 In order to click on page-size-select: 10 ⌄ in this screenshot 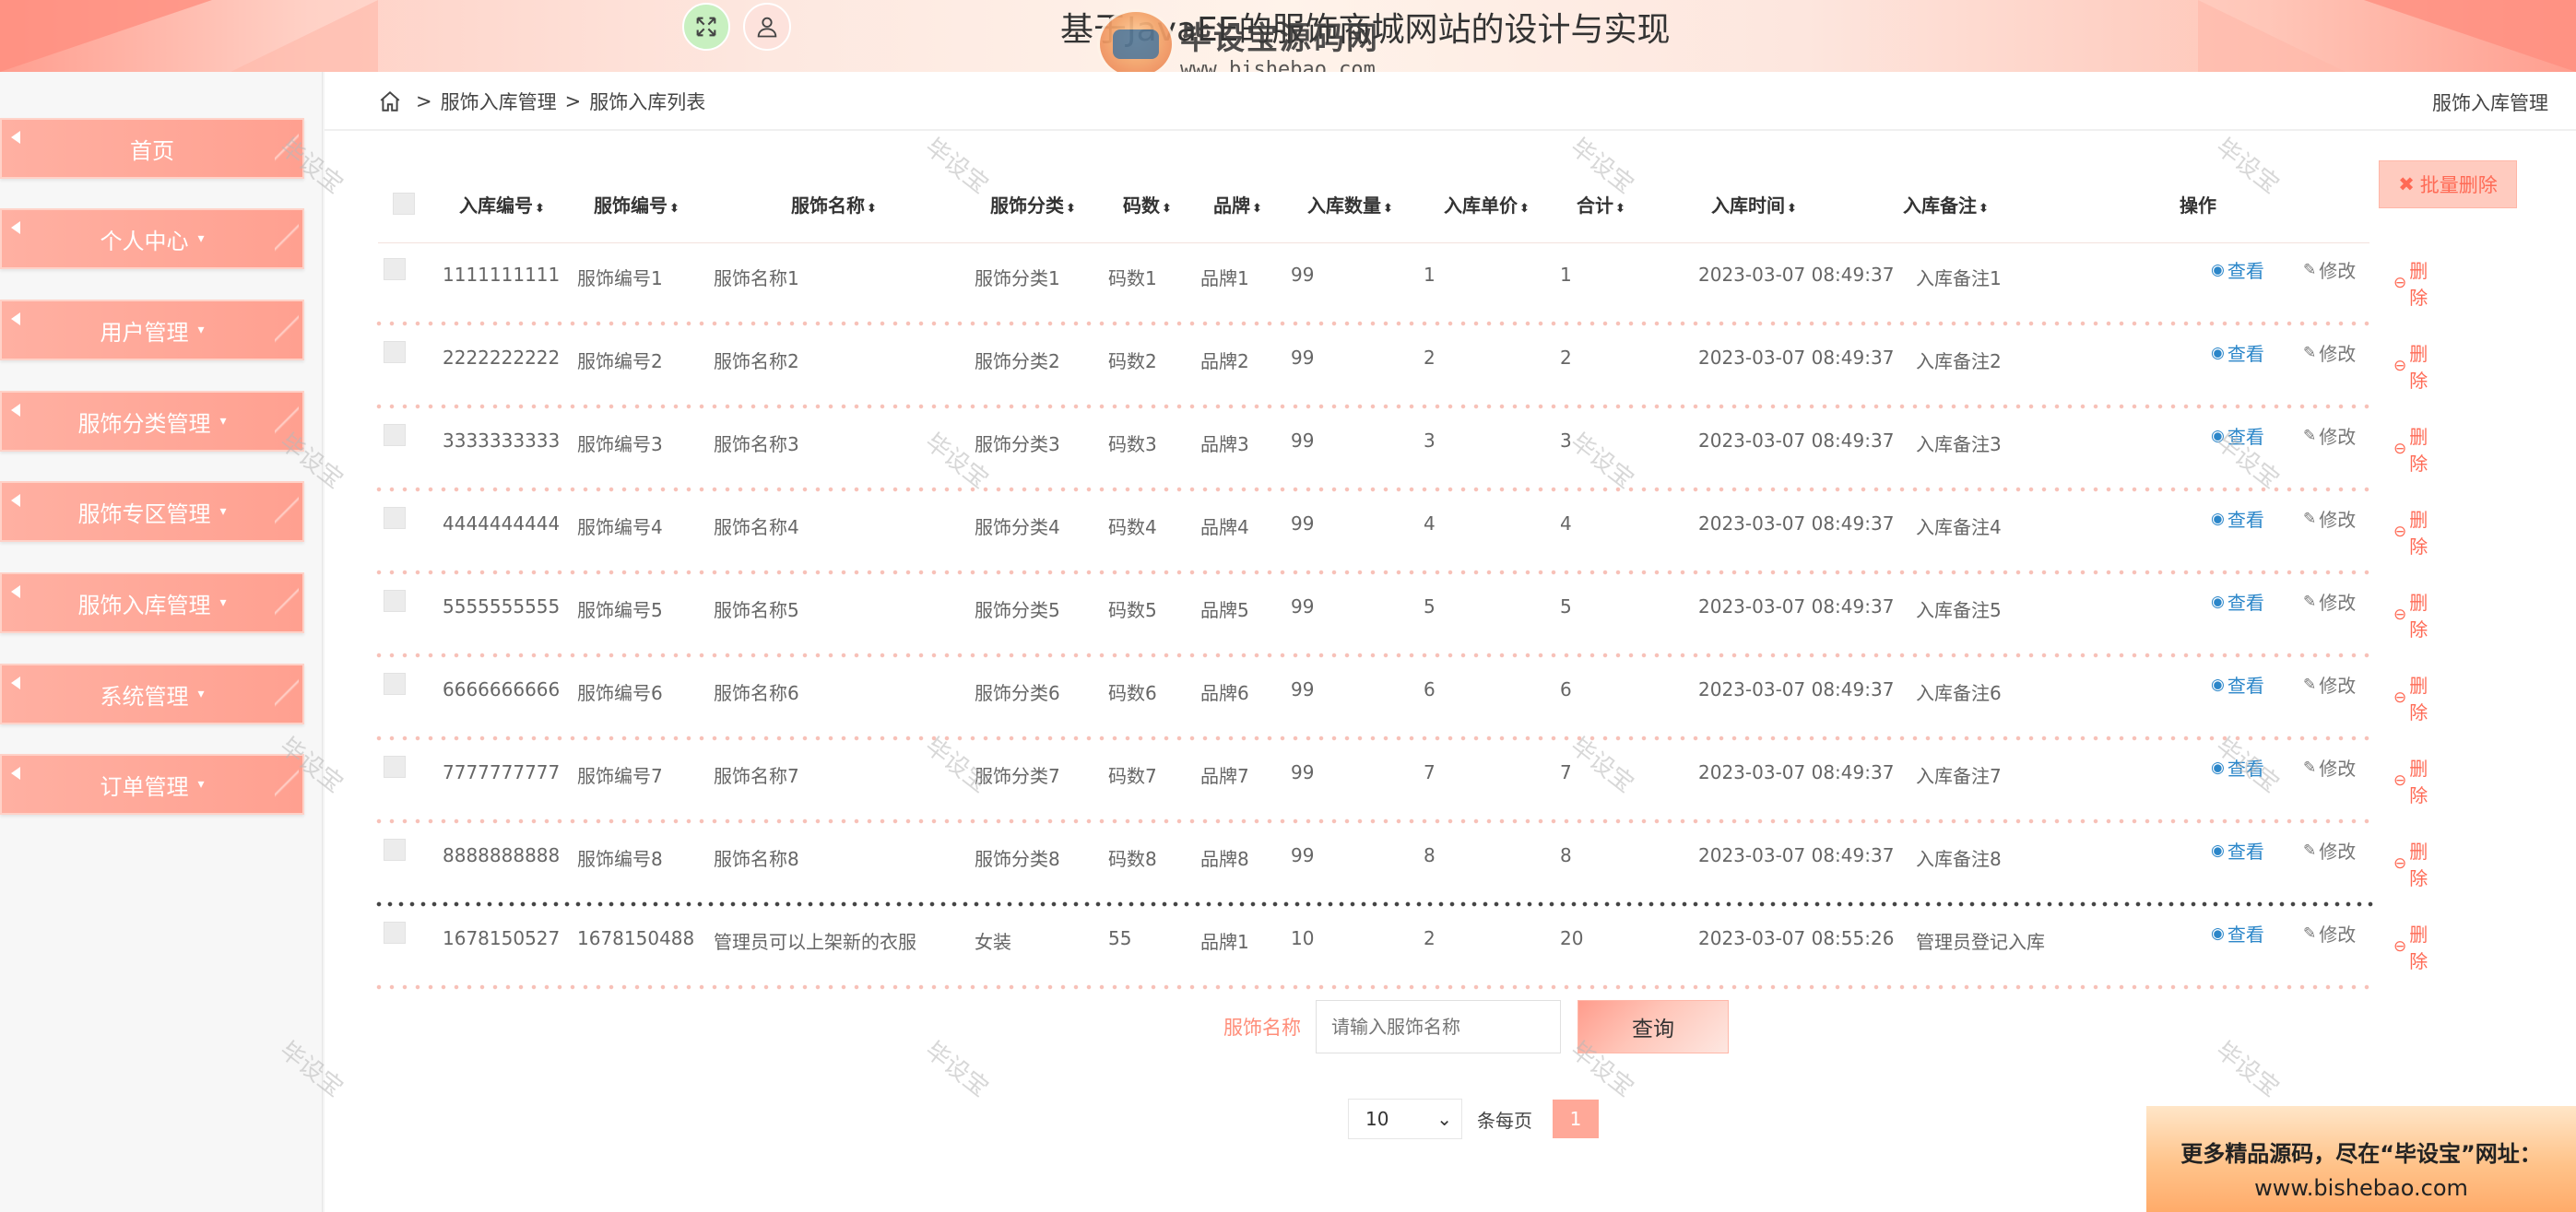, I will do `click(1405, 1119)`.